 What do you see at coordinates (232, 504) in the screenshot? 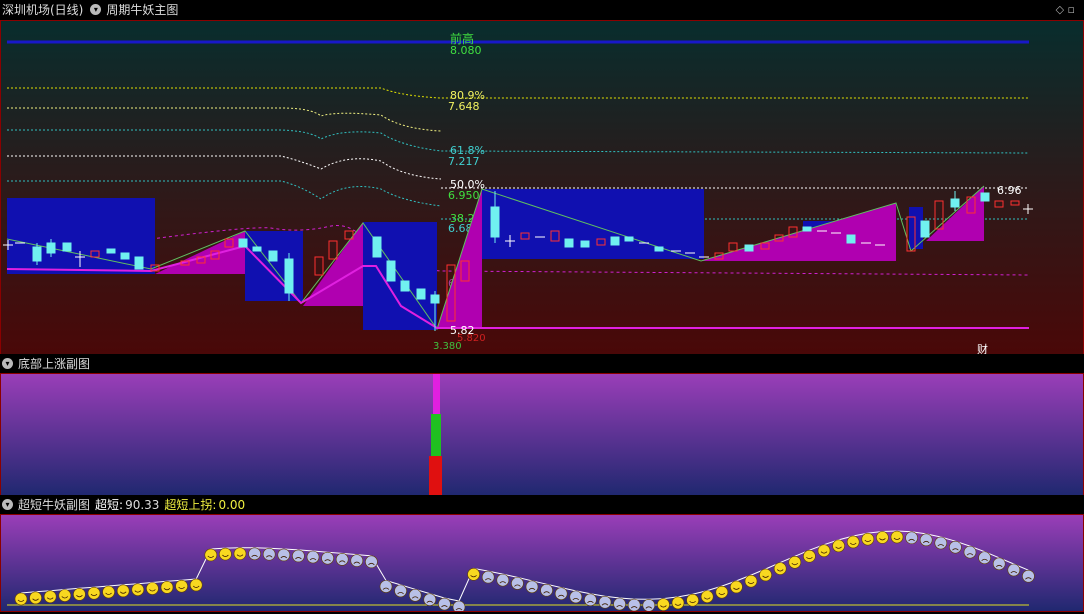
I see `field2-value: 0.00` at bounding box center [232, 504].